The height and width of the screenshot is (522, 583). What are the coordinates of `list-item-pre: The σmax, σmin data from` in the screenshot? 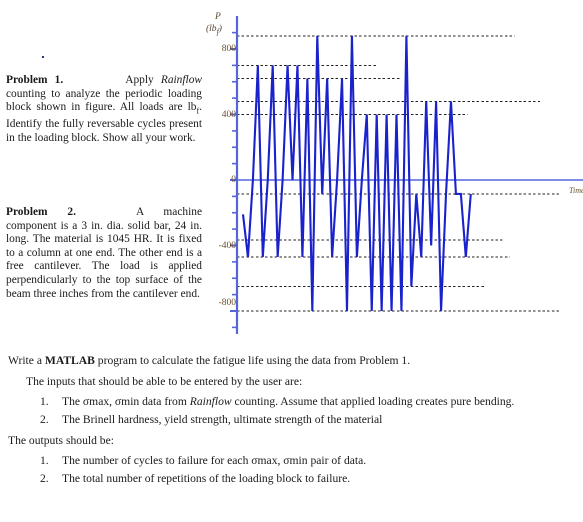 It's located at (126, 401).